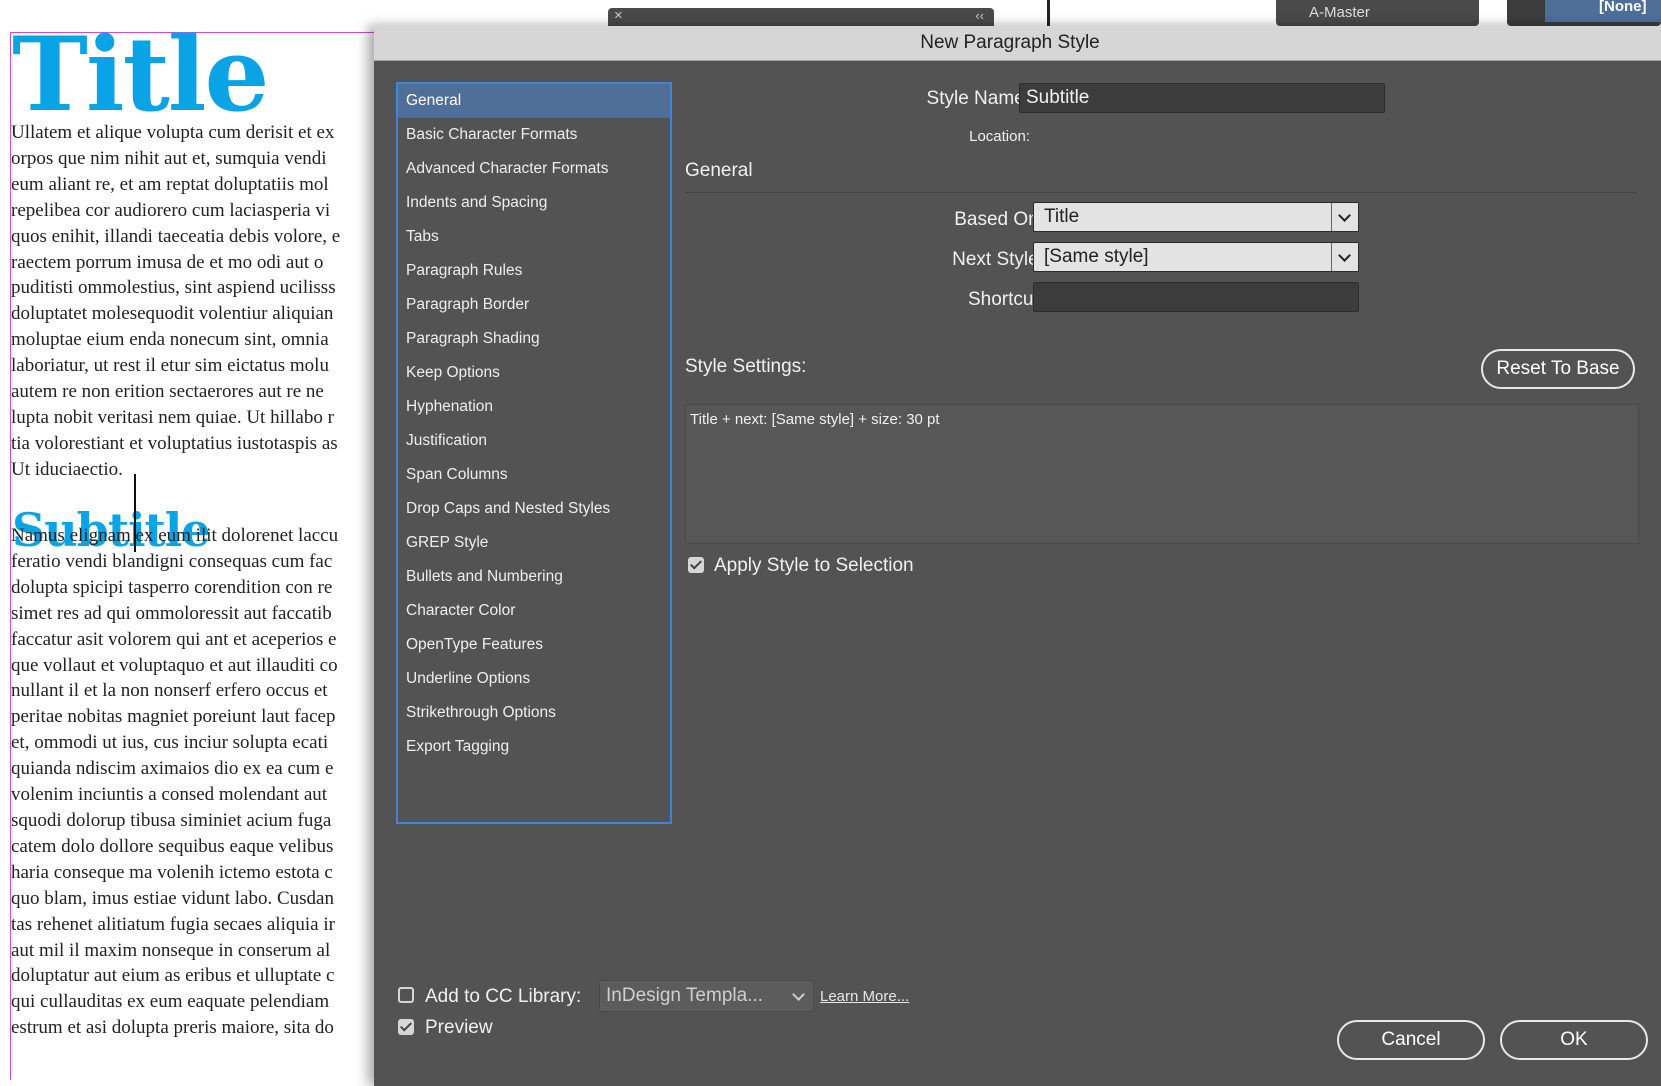 The image size is (1661, 1086). Describe the element at coordinates (534, 373) in the screenshot. I see `category-item-keep-options: Keep Options` at that location.